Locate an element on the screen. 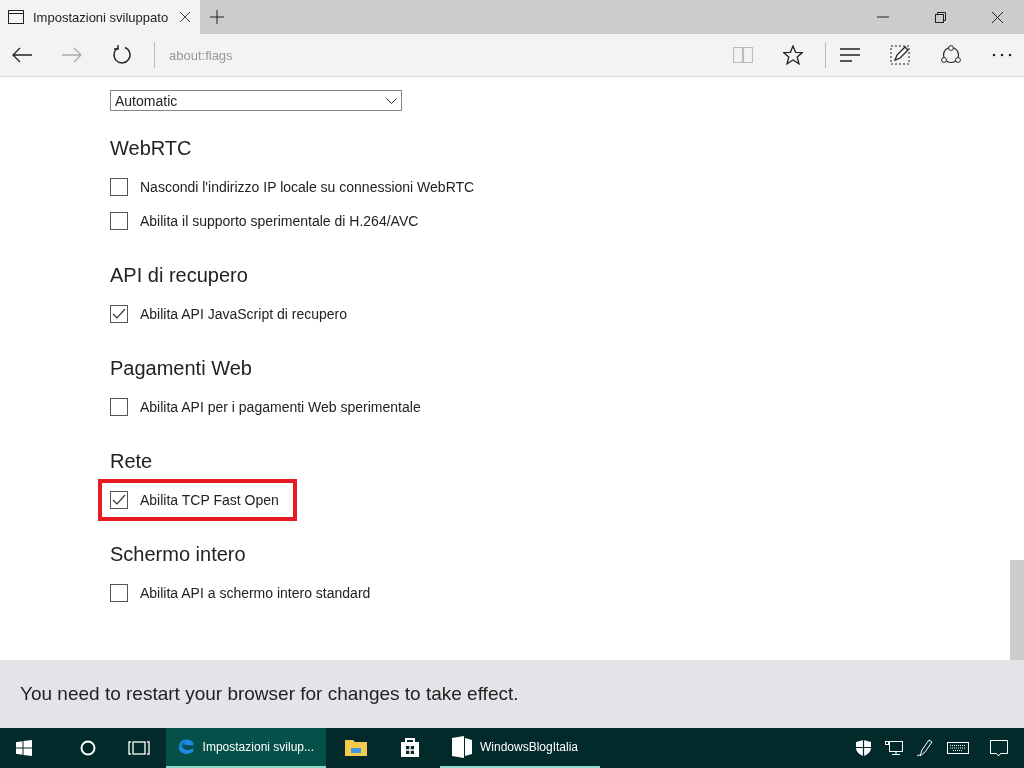 Image resolution: width=1024 pixels, height=768 pixels. scrollbar-thumb is located at coordinates (1017, 610).